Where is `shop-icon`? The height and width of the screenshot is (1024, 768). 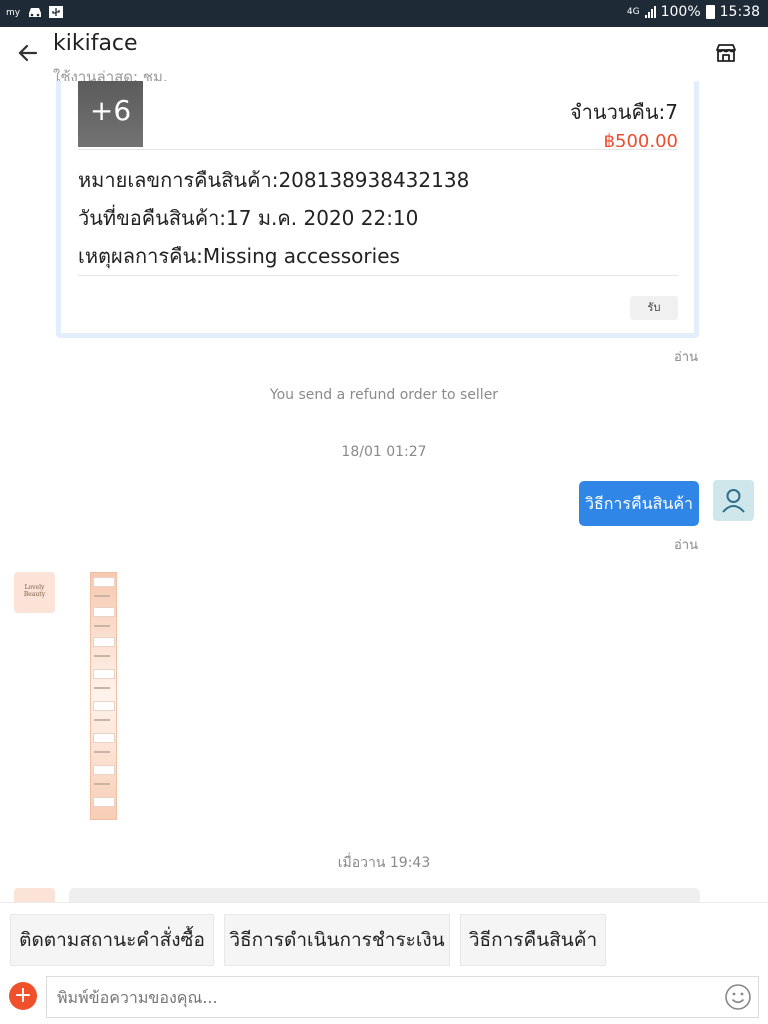 shop-icon is located at coordinates (726, 53).